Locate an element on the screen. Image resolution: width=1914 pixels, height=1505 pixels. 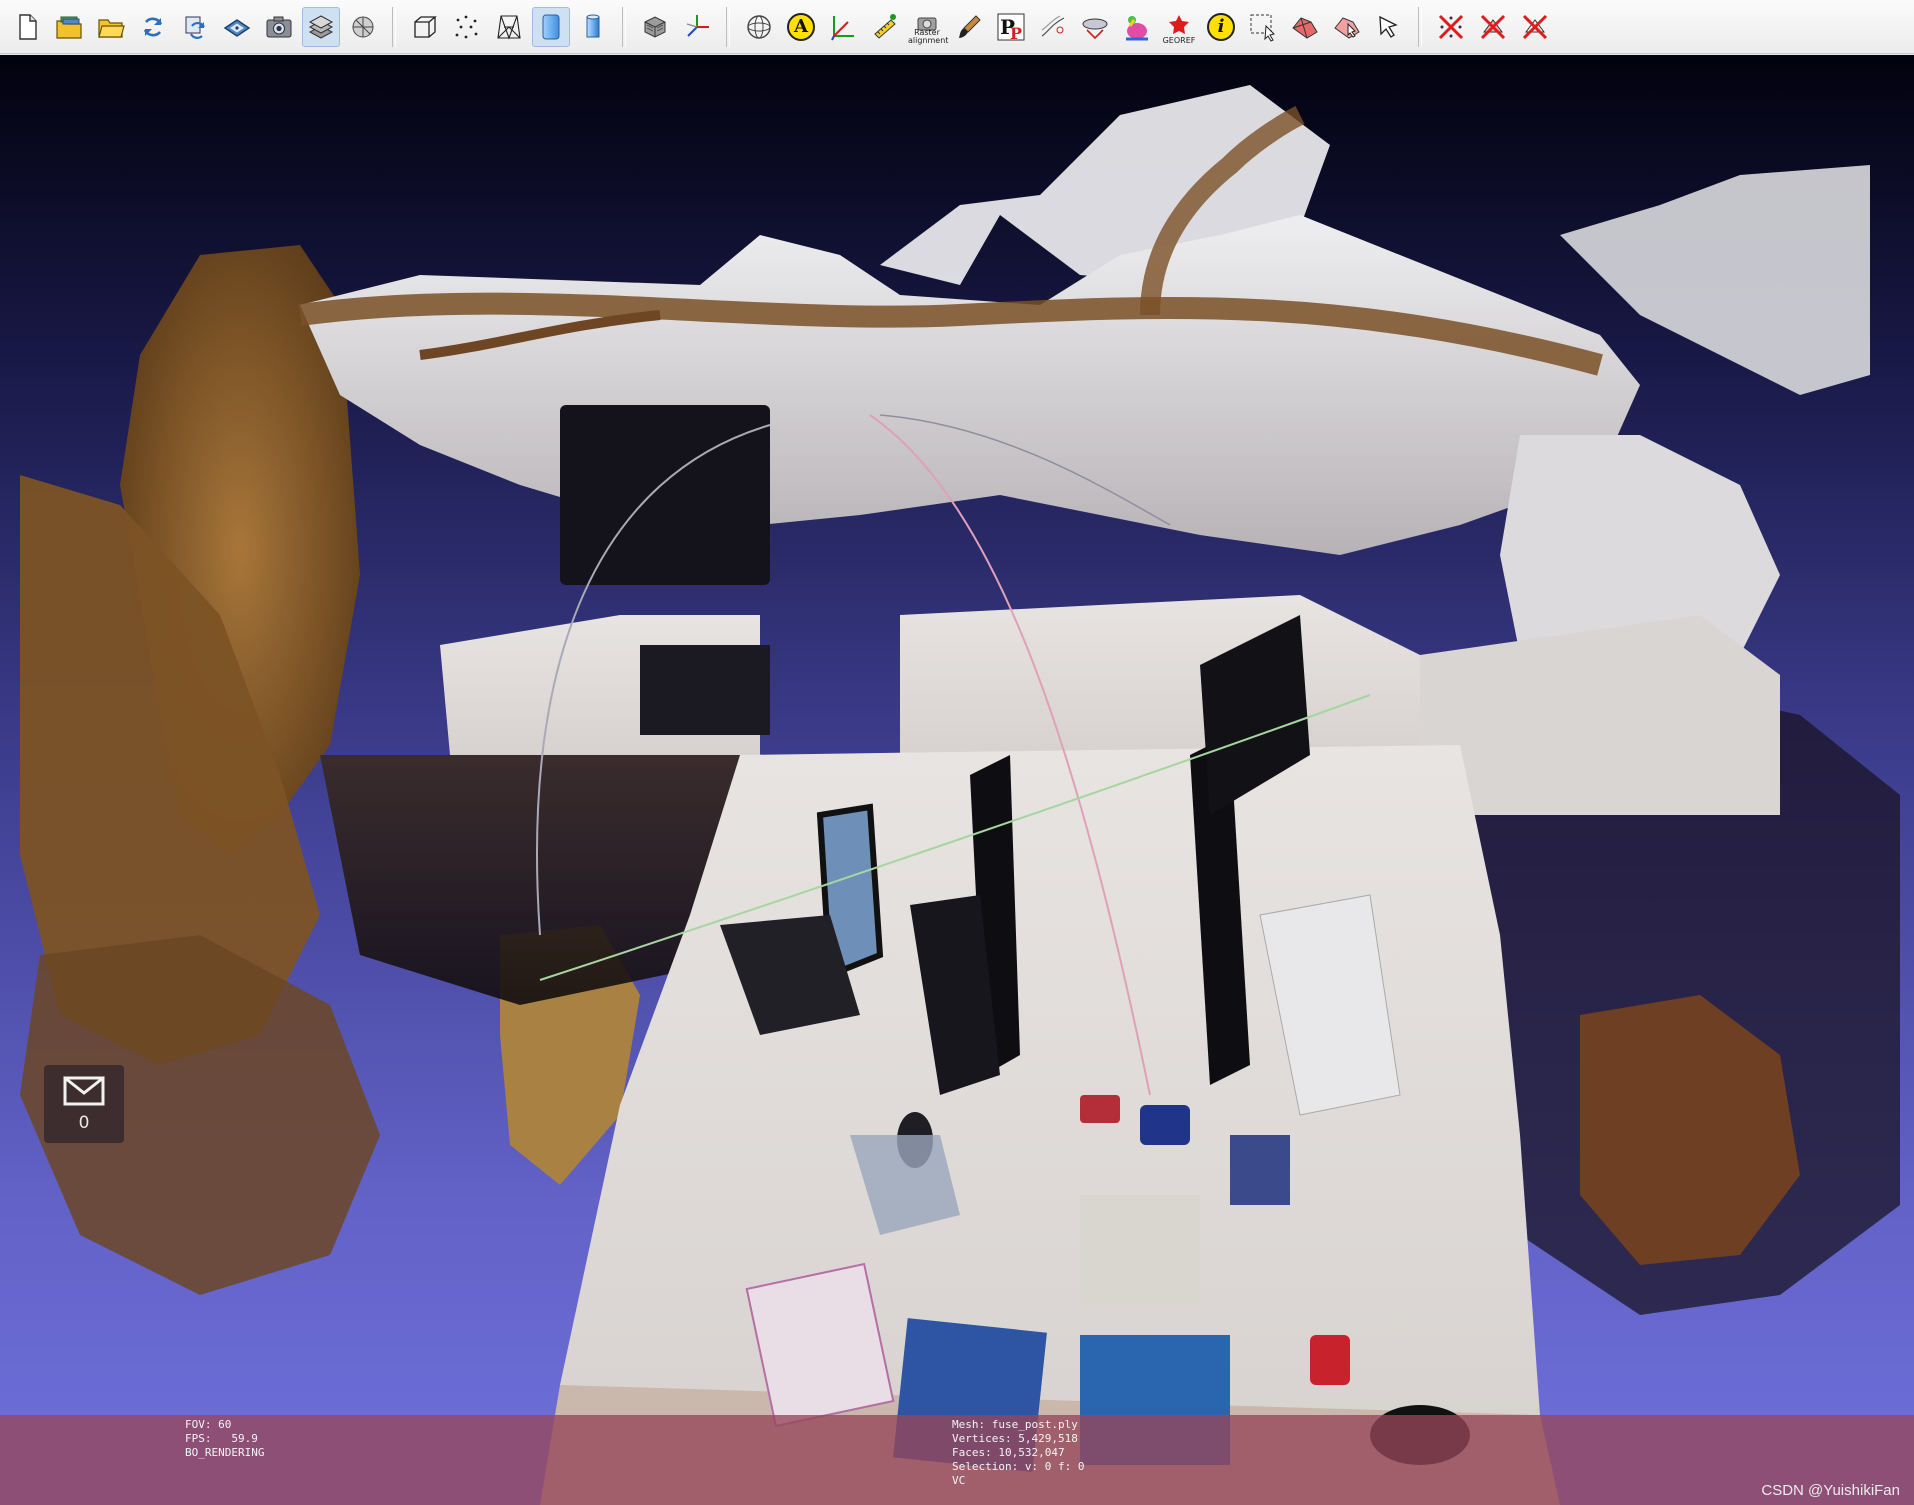
paint-brush-icon is located at coordinates (970, 26).